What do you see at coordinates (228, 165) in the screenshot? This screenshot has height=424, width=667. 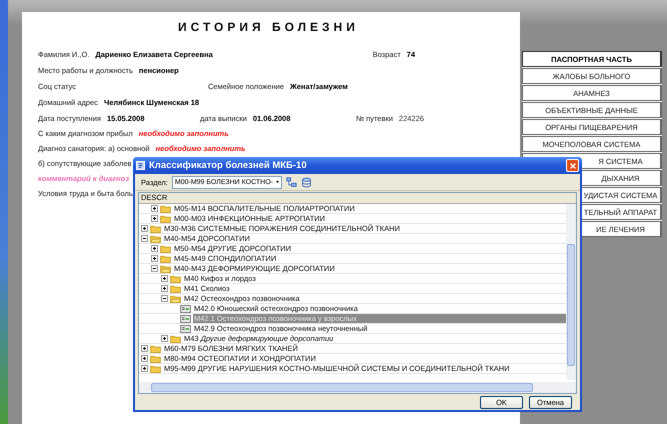 I see `dialog-title: Классификатор болезней МКБ-10` at bounding box center [228, 165].